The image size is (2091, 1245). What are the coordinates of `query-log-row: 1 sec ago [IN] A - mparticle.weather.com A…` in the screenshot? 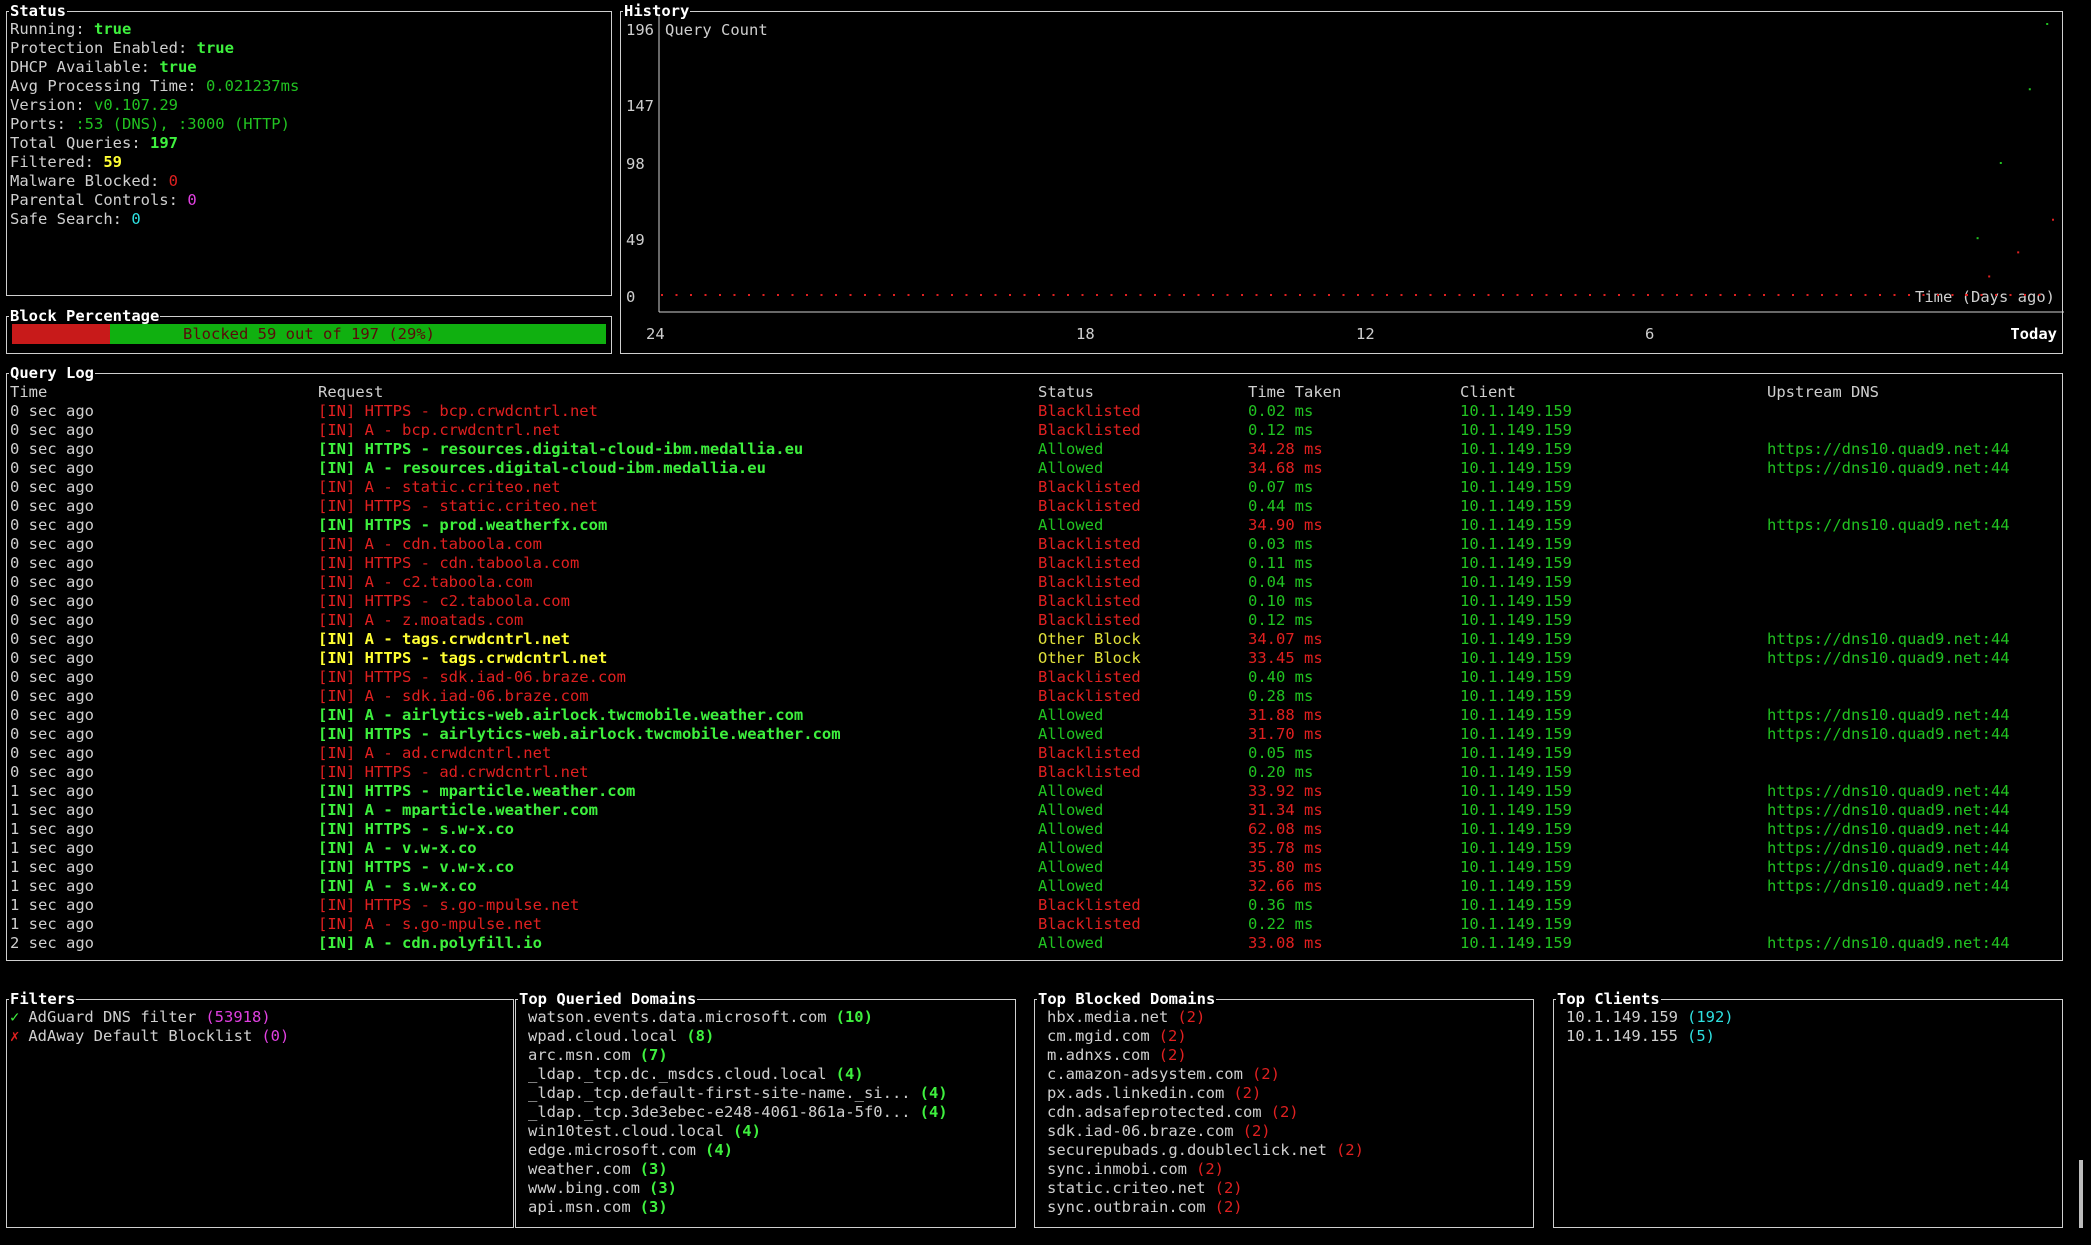 It's located at (1034, 810).